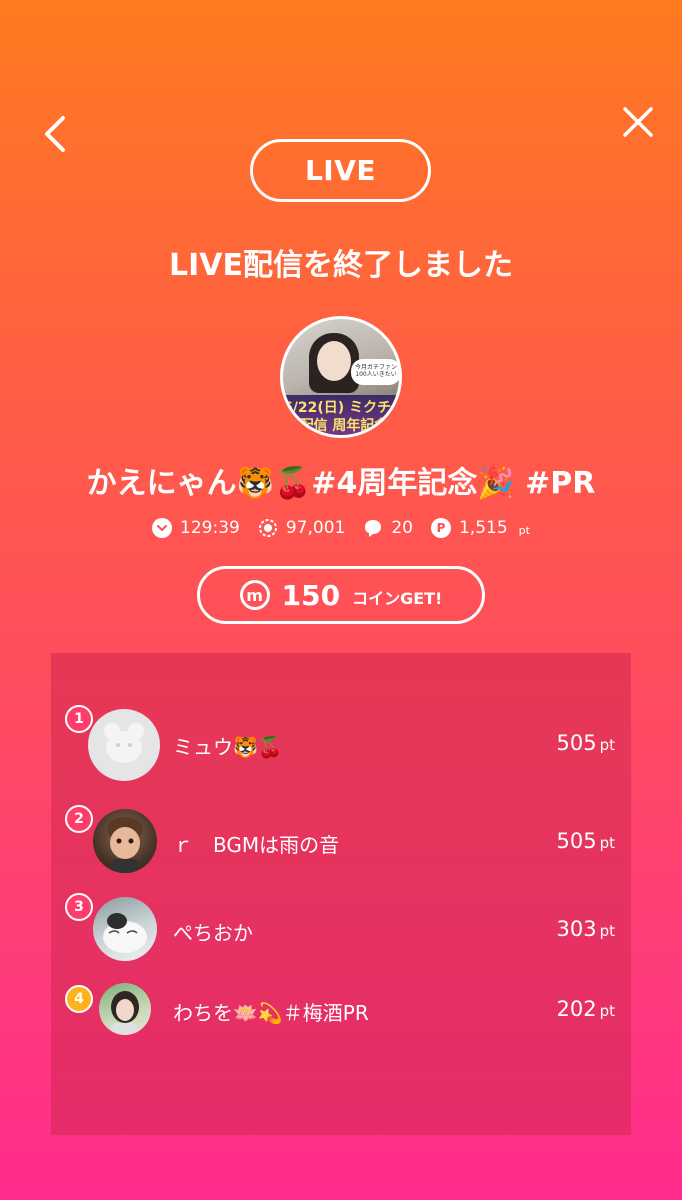  I want to click on stat-duration: 129:39, so click(196, 528).